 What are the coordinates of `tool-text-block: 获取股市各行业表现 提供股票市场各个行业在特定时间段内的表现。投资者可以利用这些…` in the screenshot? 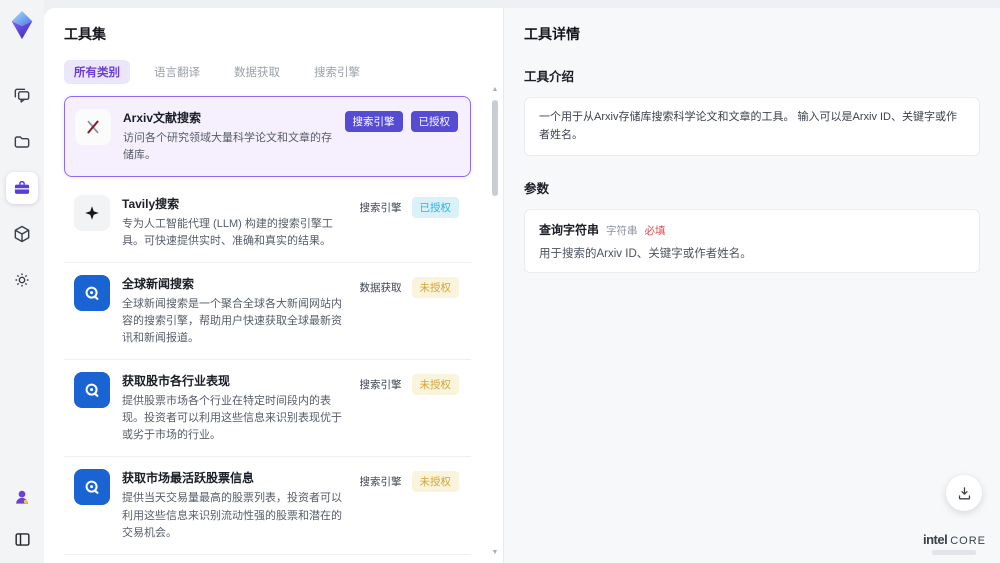 It's located at (234, 408).